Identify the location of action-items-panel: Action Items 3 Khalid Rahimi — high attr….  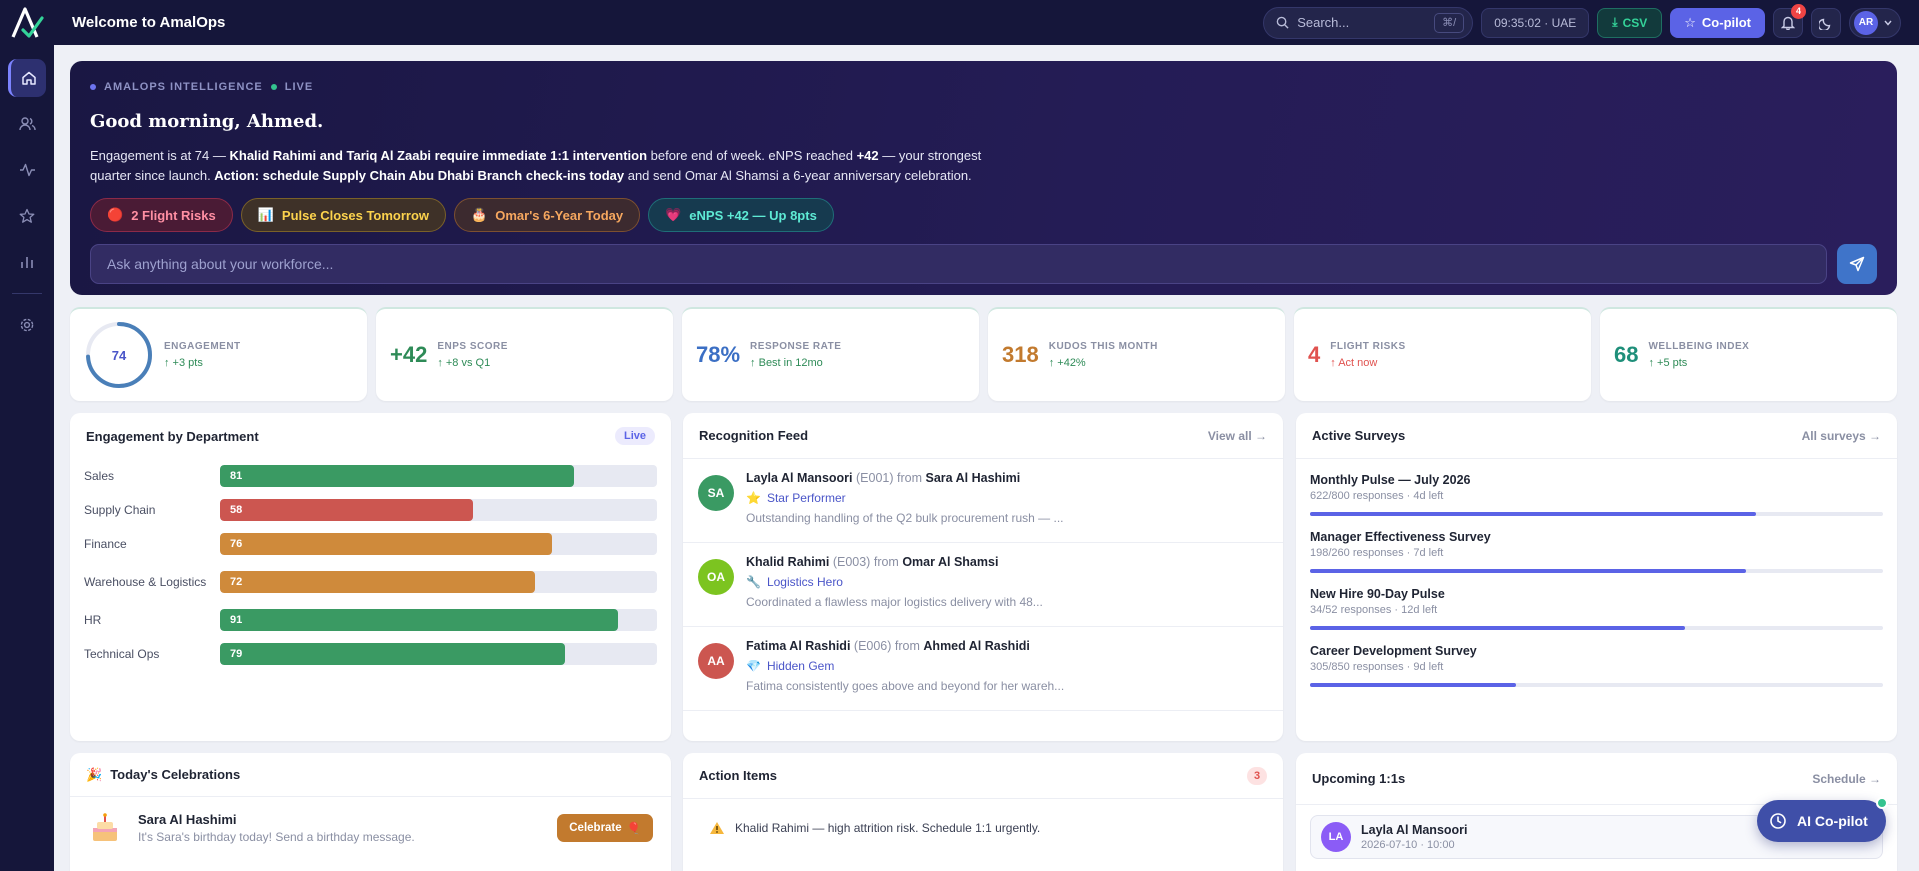
(983, 812).